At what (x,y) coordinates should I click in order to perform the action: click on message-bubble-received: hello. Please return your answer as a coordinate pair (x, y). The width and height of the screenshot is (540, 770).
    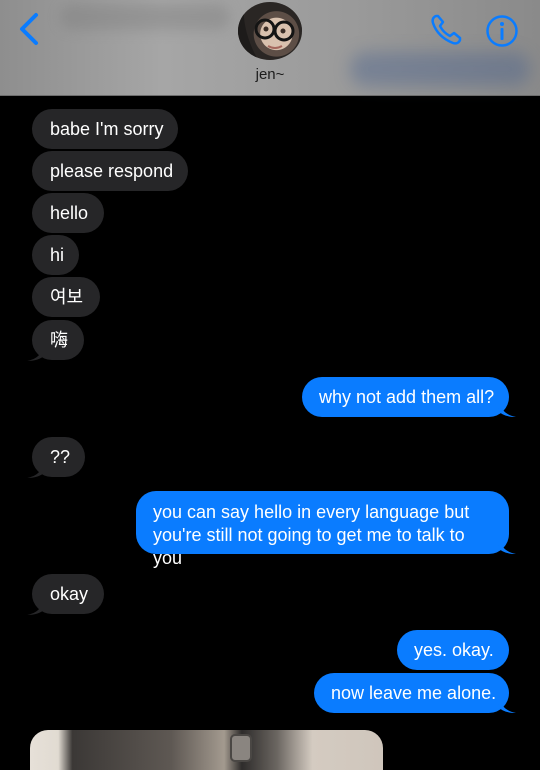
    Looking at the image, I should click on (68, 213).